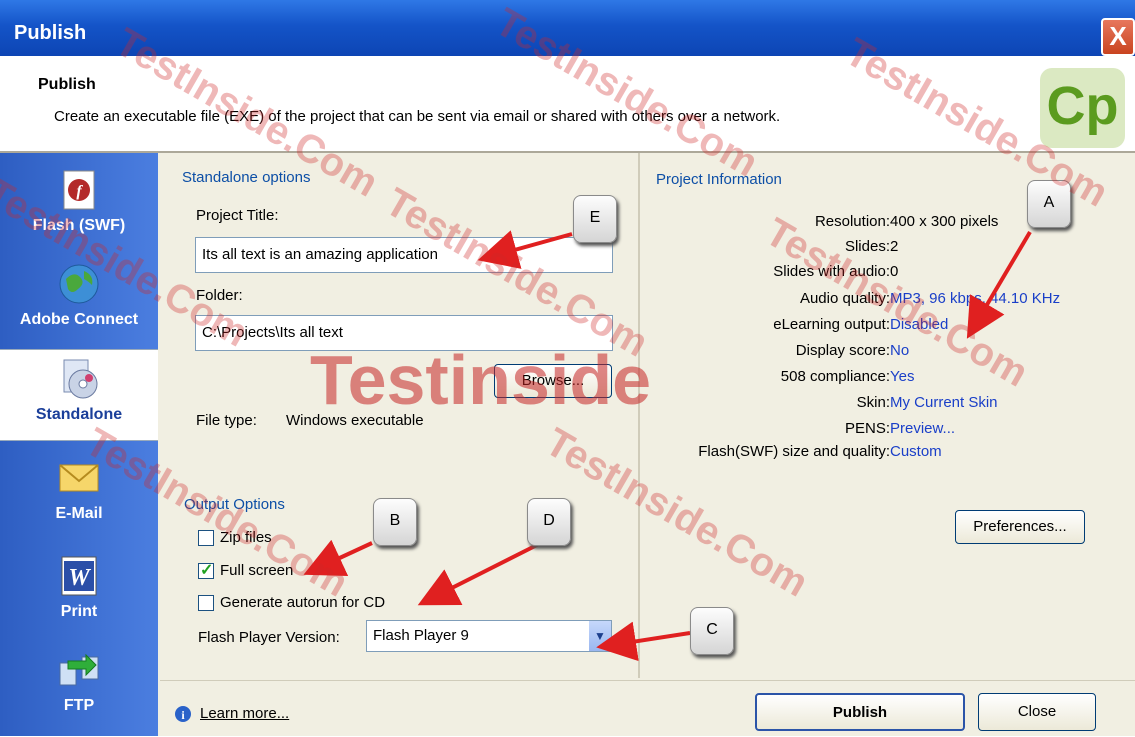 The height and width of the screenshot is (737, 1135). What do you see at coordinates (477, 574) in the screenshot?
I see `arrow-d` at bounding box center [477, 574].